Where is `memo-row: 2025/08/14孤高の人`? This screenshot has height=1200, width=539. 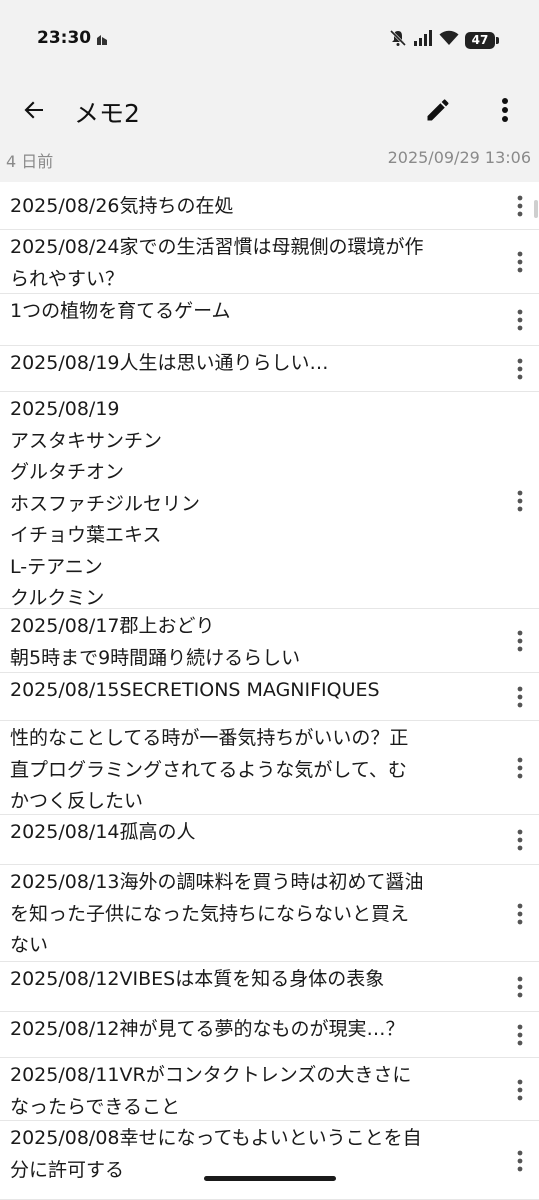
memo-row: 2025/08/14孤高の人 is located at coordinates (269, 840).